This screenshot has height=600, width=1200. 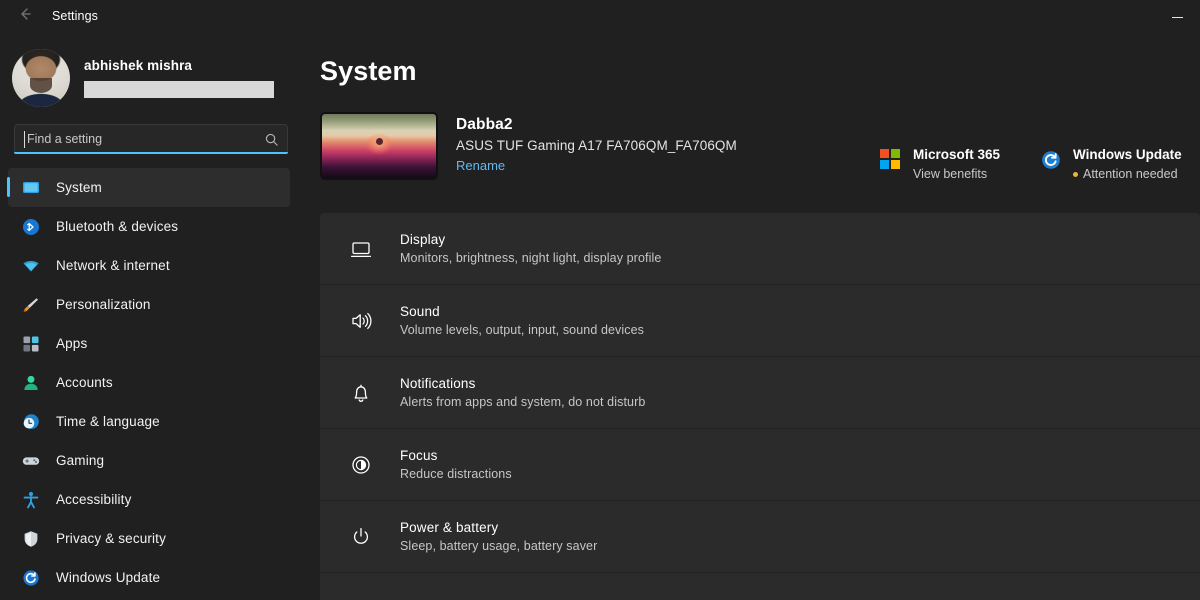 I want to click on sidebar-item-label: Accounts, so click(x=84, y=382).